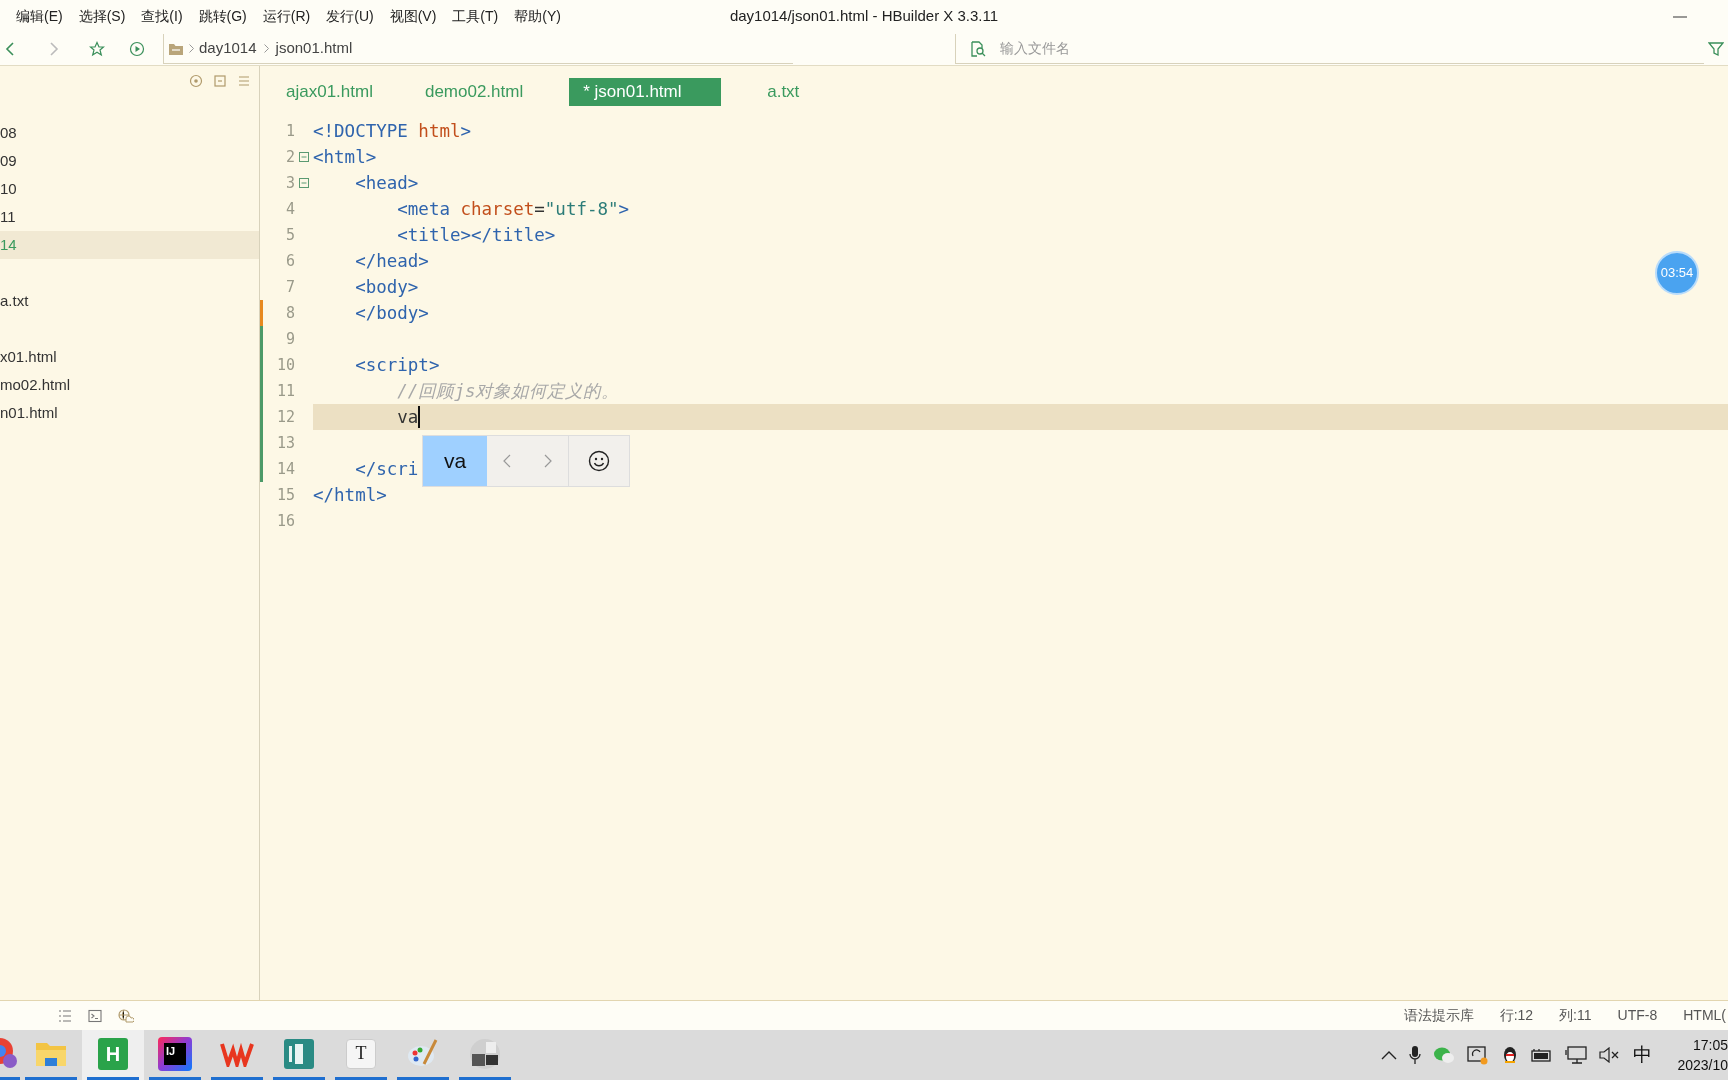 The image size is (1728, 1080). Describe the element at coordinates (476, 235) in the screenshot. I see `code-line: <title></title>` at that location.